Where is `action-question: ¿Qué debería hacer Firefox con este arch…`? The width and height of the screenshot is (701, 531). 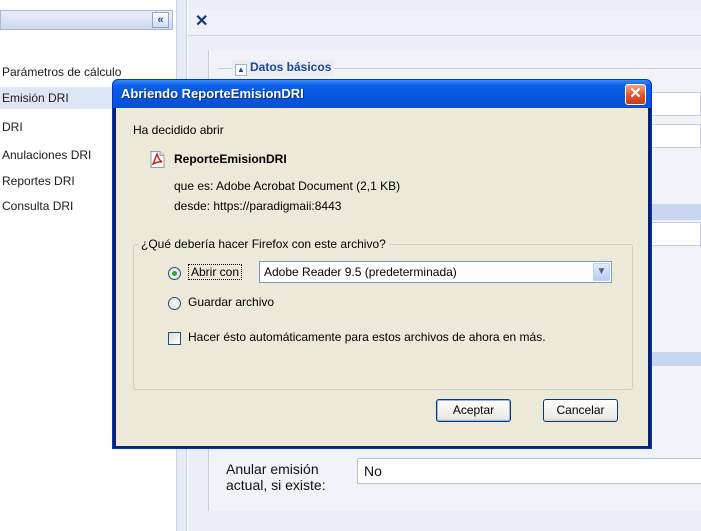 action-question: ¿Qué debería hacer Firefox con este arch… is located at coordinates (263, 244).